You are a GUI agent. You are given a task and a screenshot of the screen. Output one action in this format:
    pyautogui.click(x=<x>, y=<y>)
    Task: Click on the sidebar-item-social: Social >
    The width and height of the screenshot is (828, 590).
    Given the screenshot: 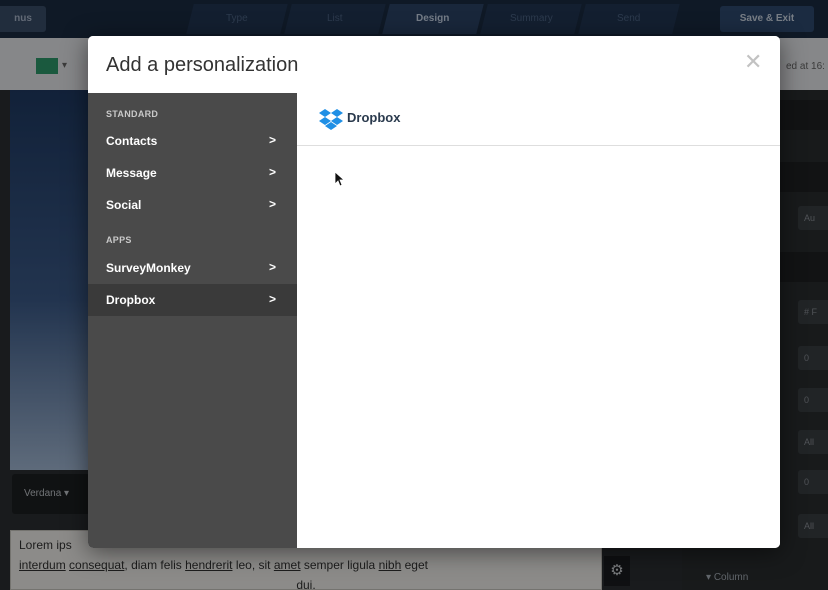 What is the action you would take?
    pyautogui.click(x=192, y=205)
    